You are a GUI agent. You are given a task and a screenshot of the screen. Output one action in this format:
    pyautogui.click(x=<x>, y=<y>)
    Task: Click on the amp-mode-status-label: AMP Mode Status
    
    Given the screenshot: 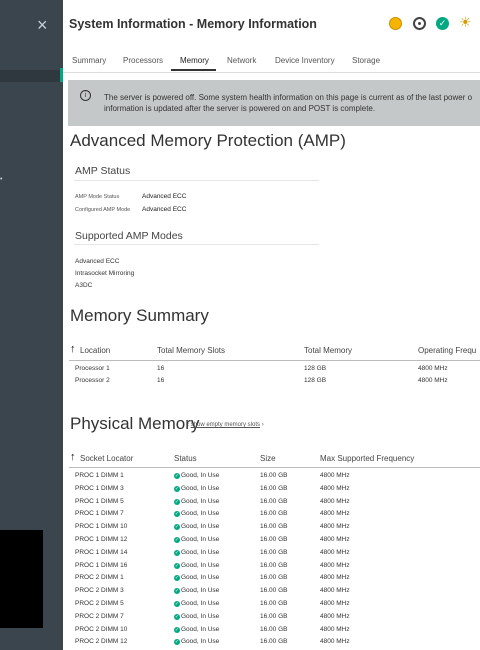 What is the action you would take?
    pyautogui.click(x=97, y=197)
    